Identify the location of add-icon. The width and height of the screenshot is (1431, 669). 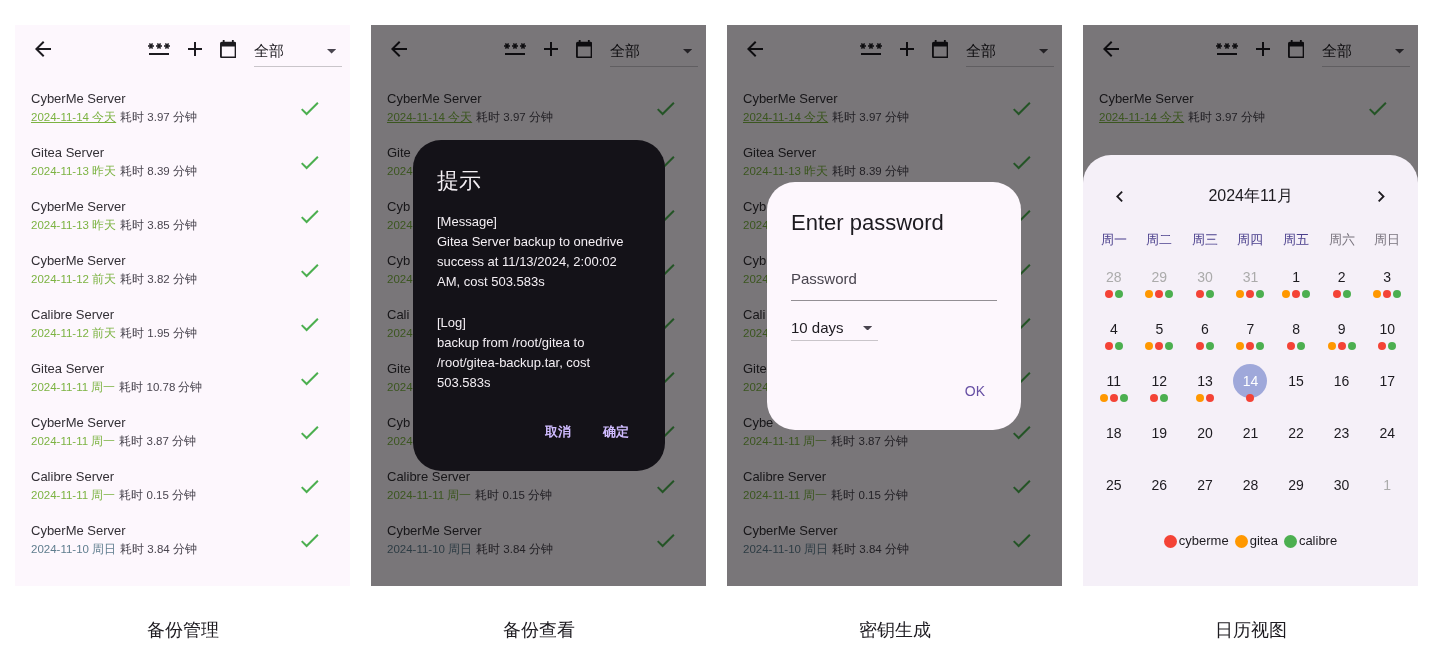
(194, 49).